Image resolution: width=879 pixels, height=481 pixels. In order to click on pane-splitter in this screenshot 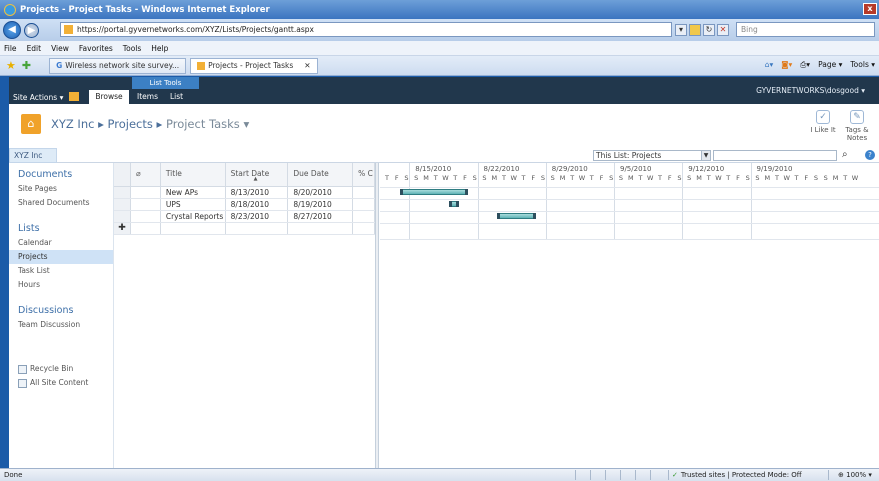, I will do `click(377, 315)`.